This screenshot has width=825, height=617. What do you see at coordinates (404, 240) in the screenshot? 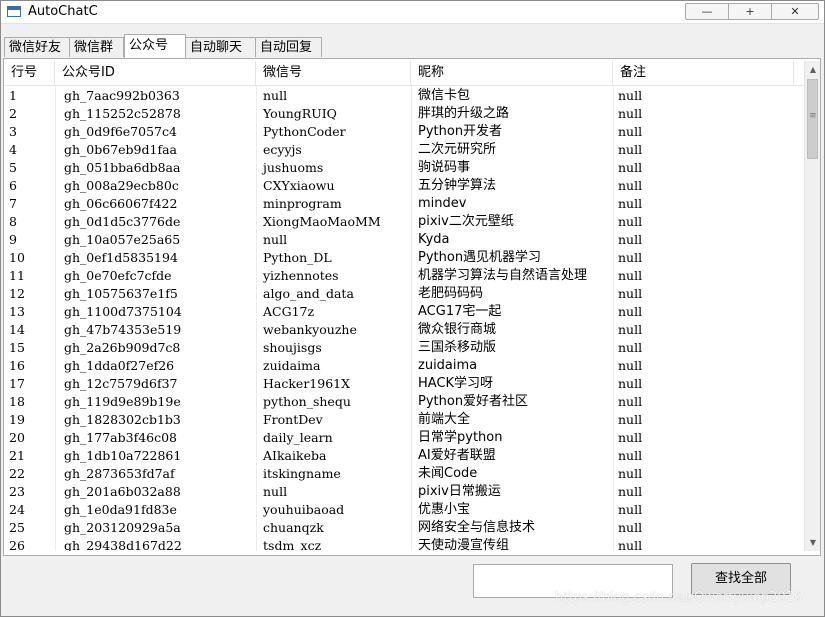
I see `table-row: 9 gh_10a057e25a65 null Kyda null` at bounding box center [404, 240].